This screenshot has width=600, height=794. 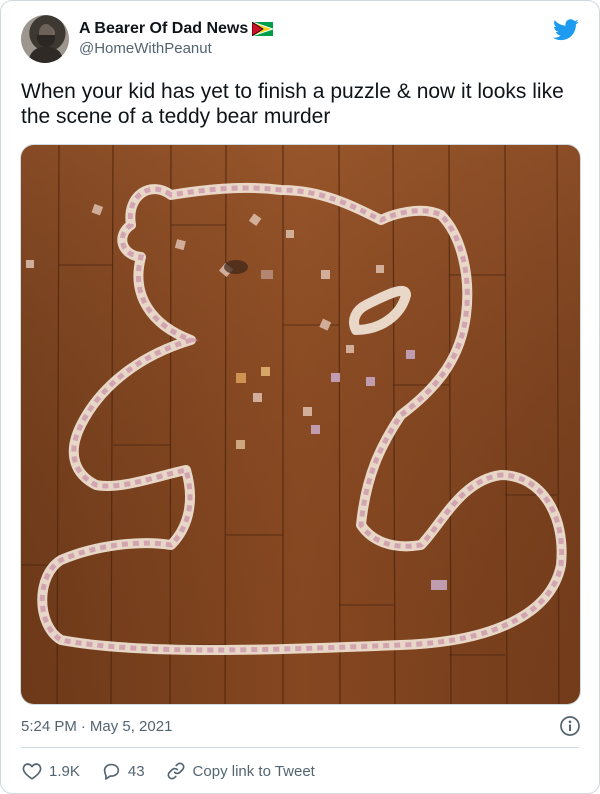 What do you see at coordinates (176, 49) in the screenshot?
I see `handle: @HomeWithPeanut` at bounding box center [176, 49].